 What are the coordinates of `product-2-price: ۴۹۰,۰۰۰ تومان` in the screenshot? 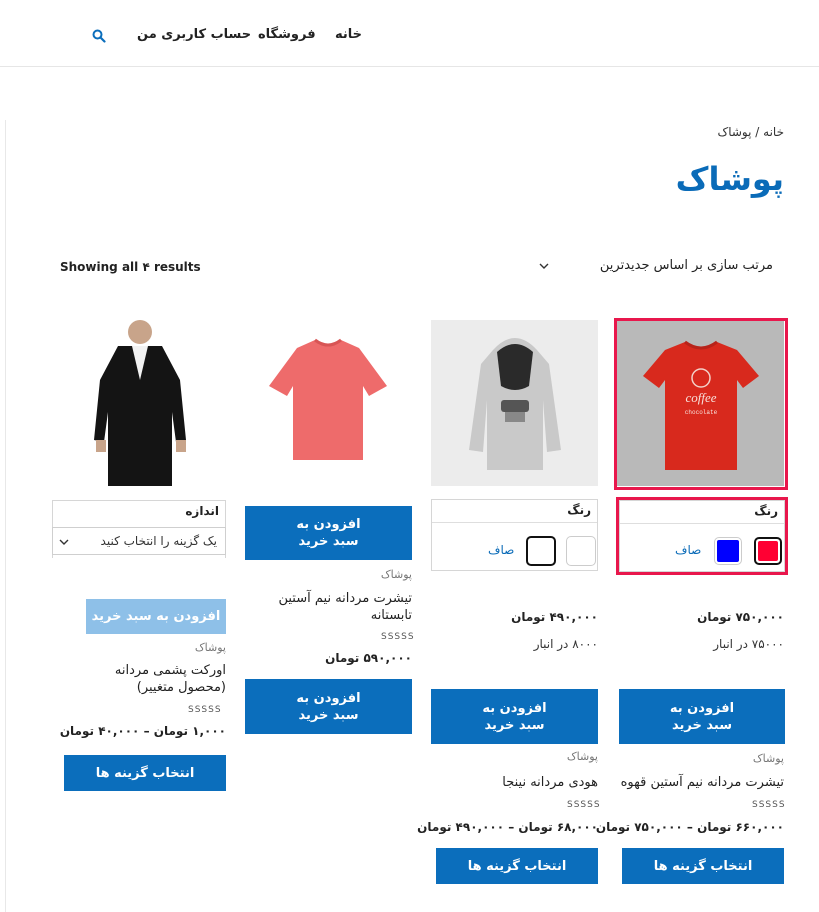 It's located at (554, 617).